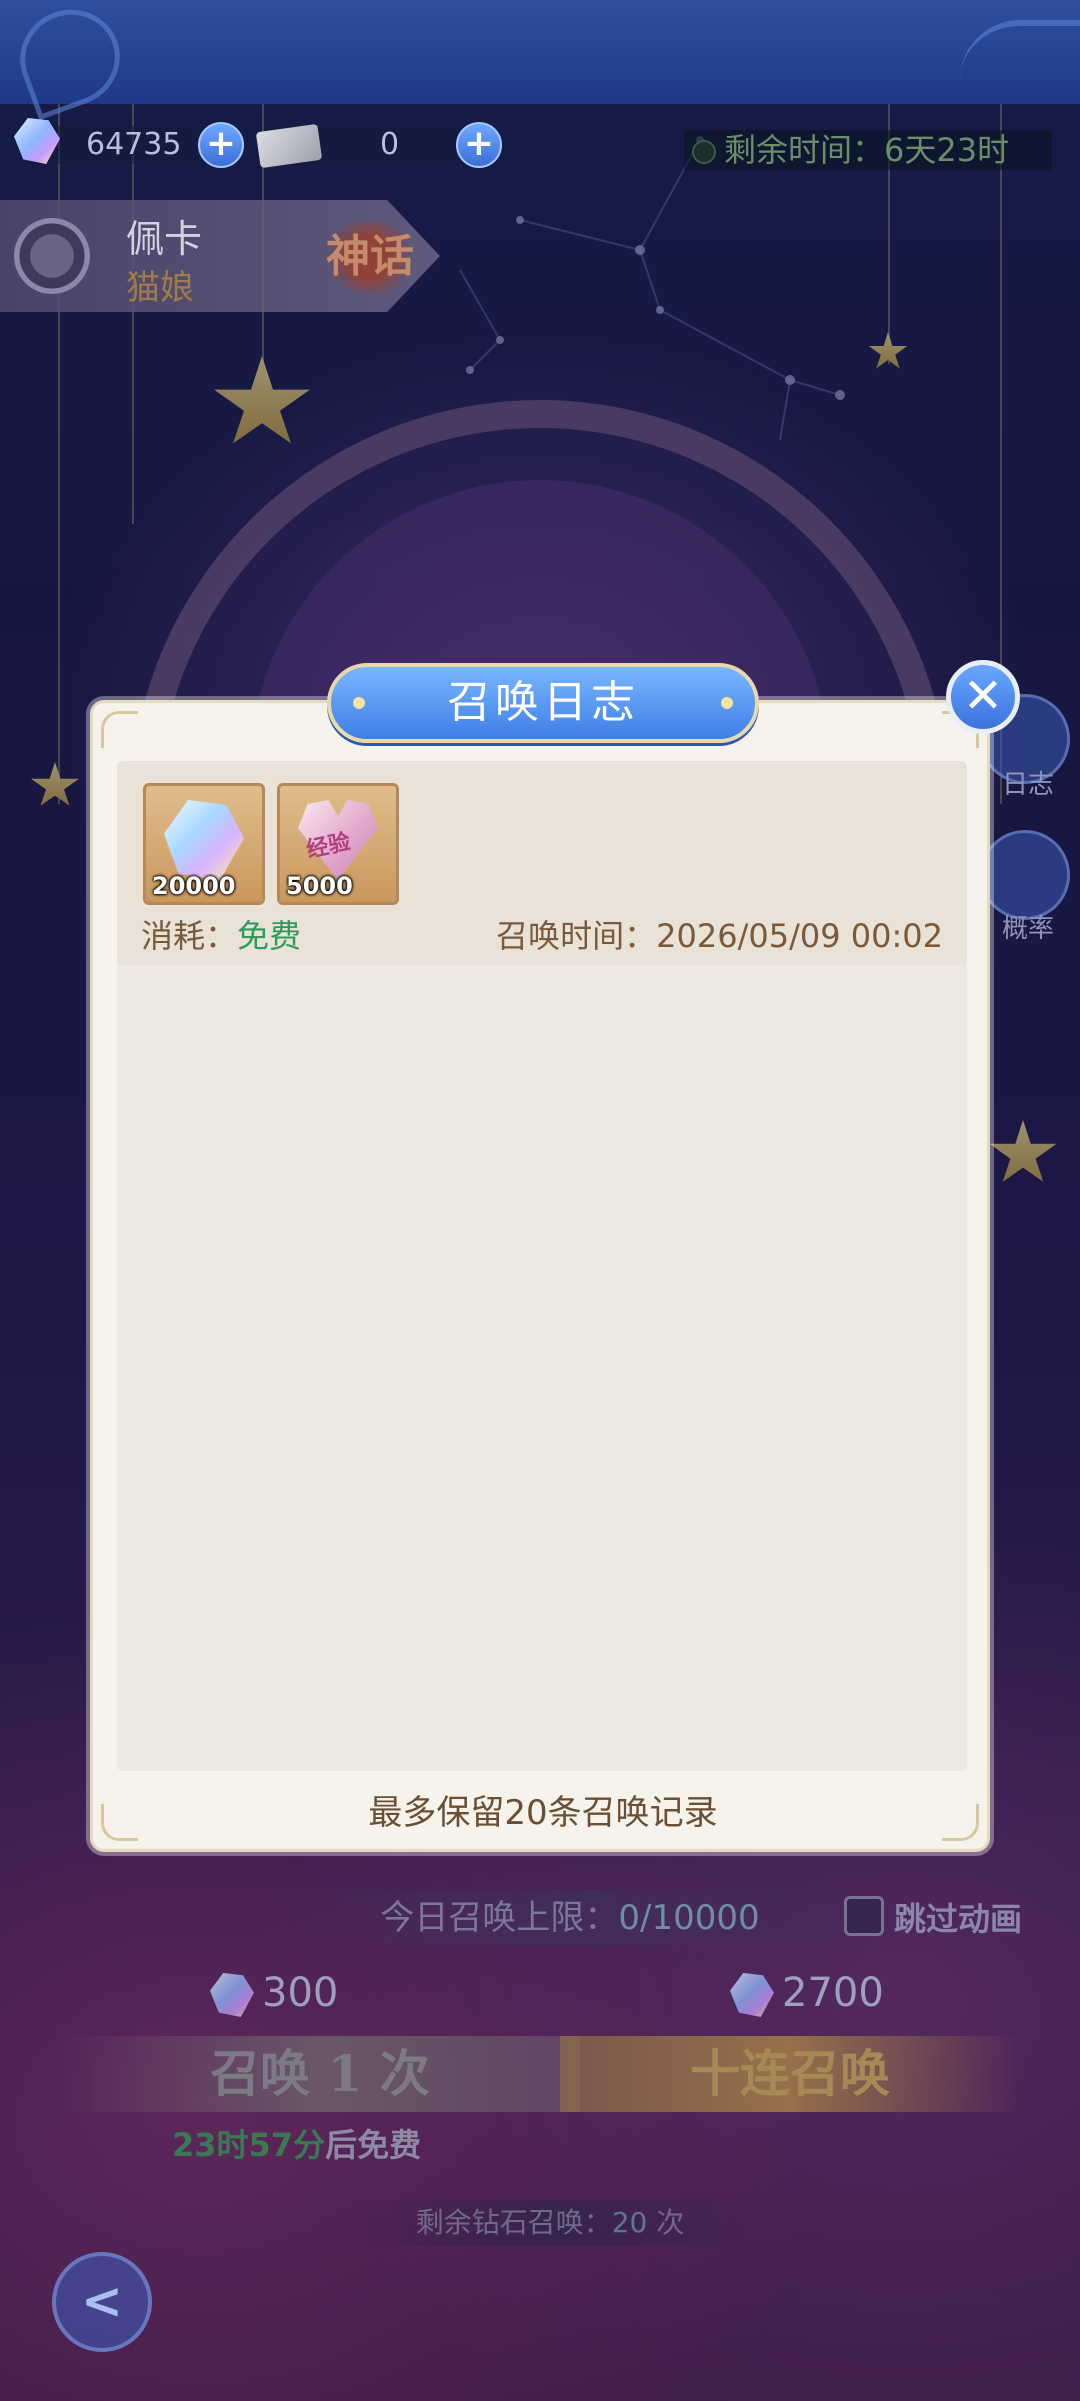  I want to click on corner-ornament, so click(119, 729).